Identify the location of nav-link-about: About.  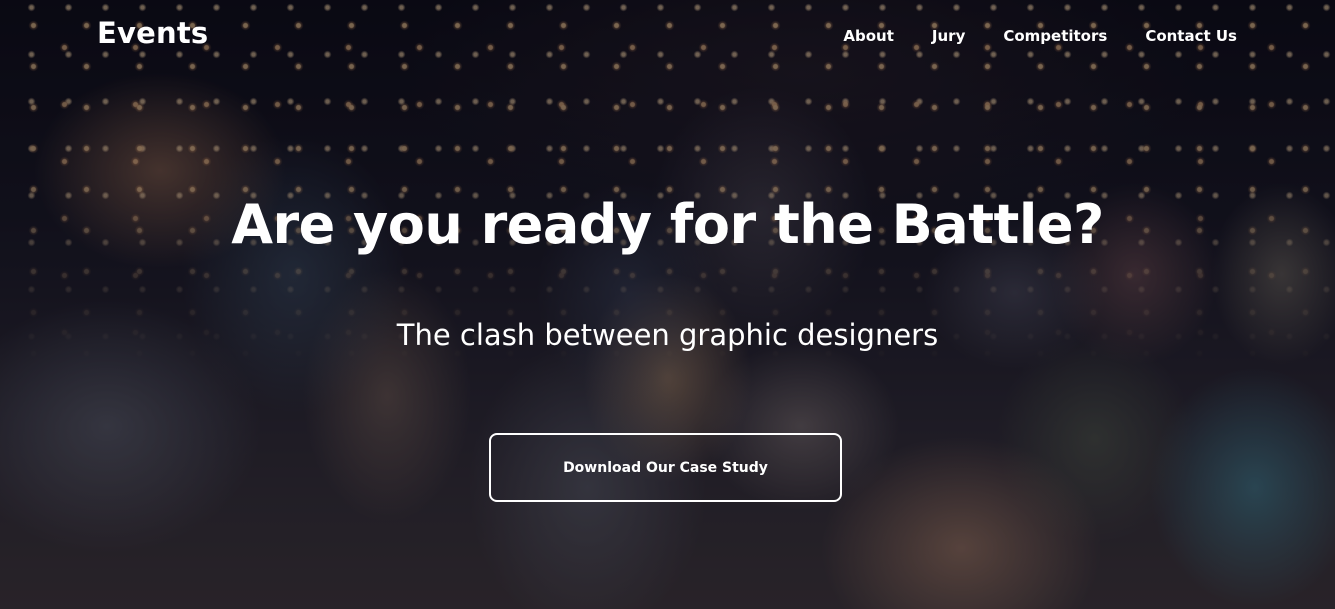
(868, 36).